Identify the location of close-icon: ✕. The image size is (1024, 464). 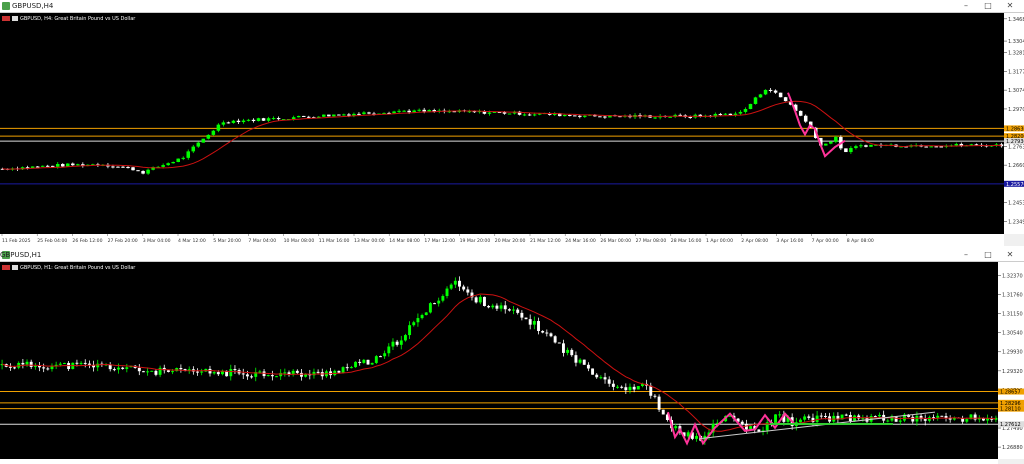
(1010, 6).